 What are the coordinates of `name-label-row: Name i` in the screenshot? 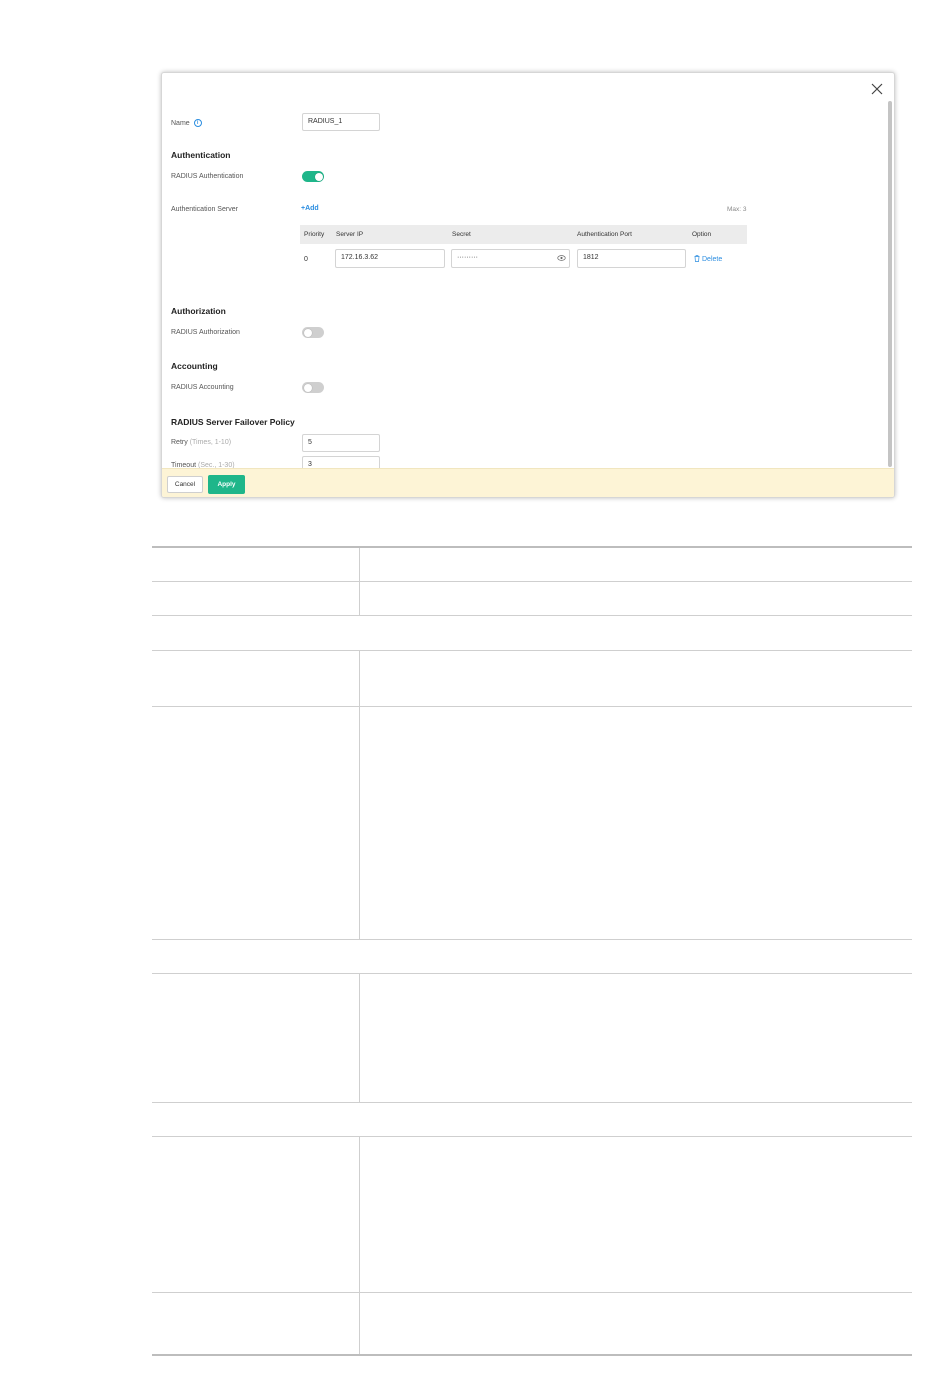 It's located at (186, 123).